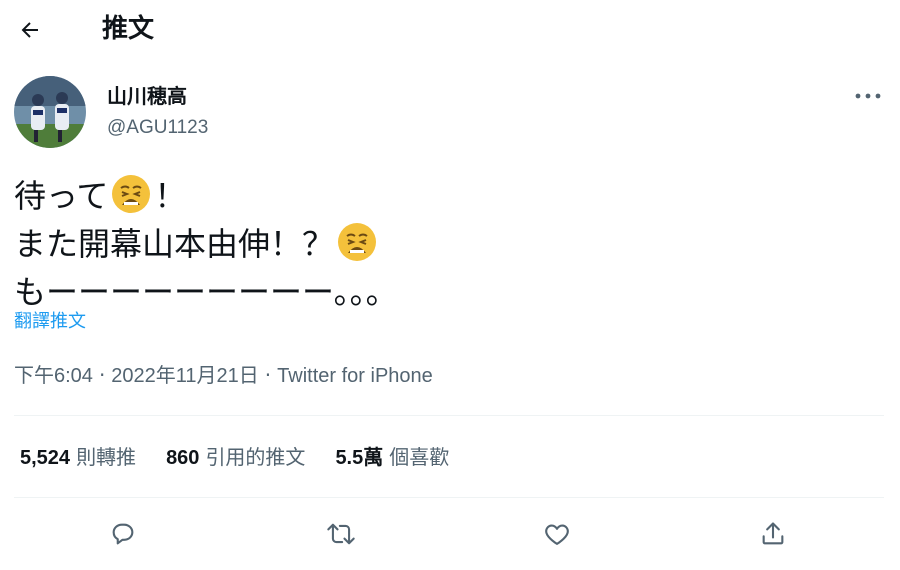  What do you see at coordinates (106, 457) in the screenshot?
I see `retweets-label: 則轉推` at bounding box center [106, 457].